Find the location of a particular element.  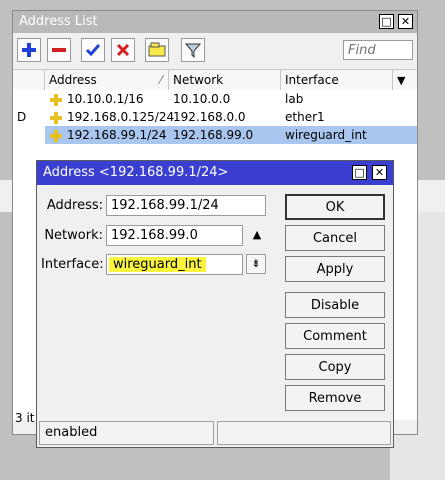

column-menu-button: ▼ is located at coordinates (405, 80).